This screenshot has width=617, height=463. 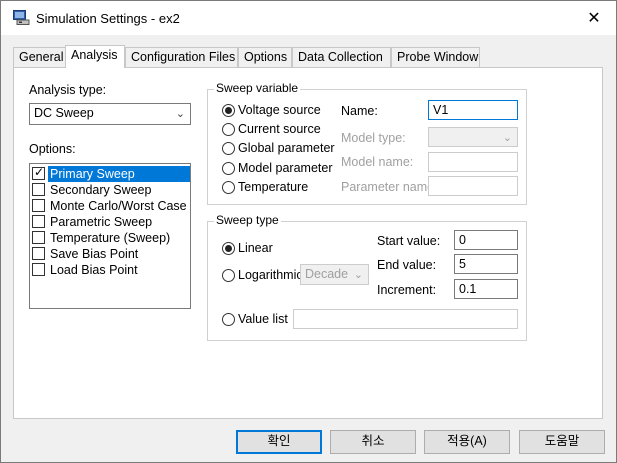 What do you see at coordinates (409, 241) in the screenshot?
I see `start-value-label: Start value:` at bounding box center [409, 241].